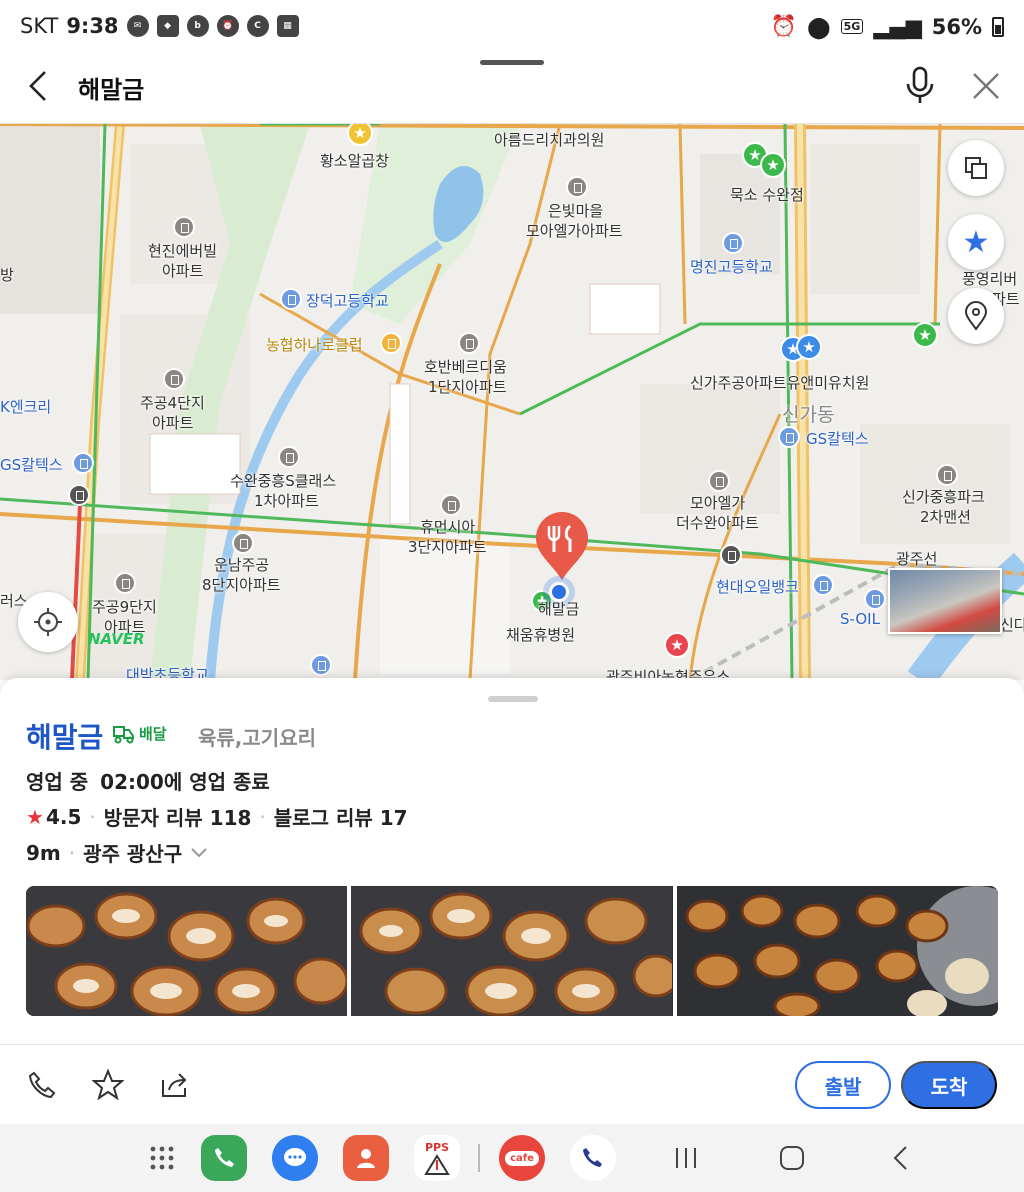 This screenshot has width=1024, height=1192. What do you see at coordinates (757, 586) in the screenshot?
I see `map-label-hyundai: 현대오일뱅크` at bounding box center [757, 586].